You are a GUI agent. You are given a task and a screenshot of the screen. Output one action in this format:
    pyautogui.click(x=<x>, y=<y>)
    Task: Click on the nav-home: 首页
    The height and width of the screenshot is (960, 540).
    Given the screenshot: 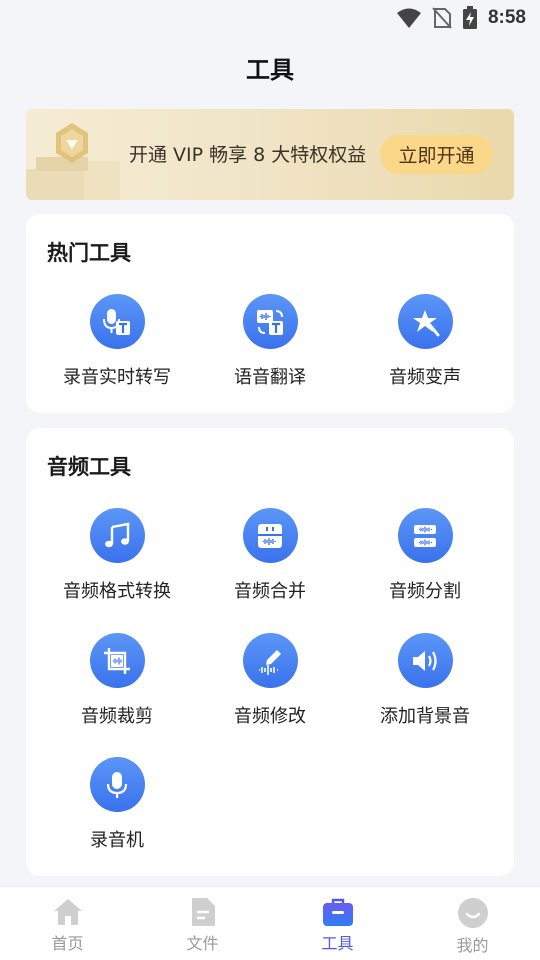 What is the action you would take?
    pyautogui.click(x=67, y=923)
    